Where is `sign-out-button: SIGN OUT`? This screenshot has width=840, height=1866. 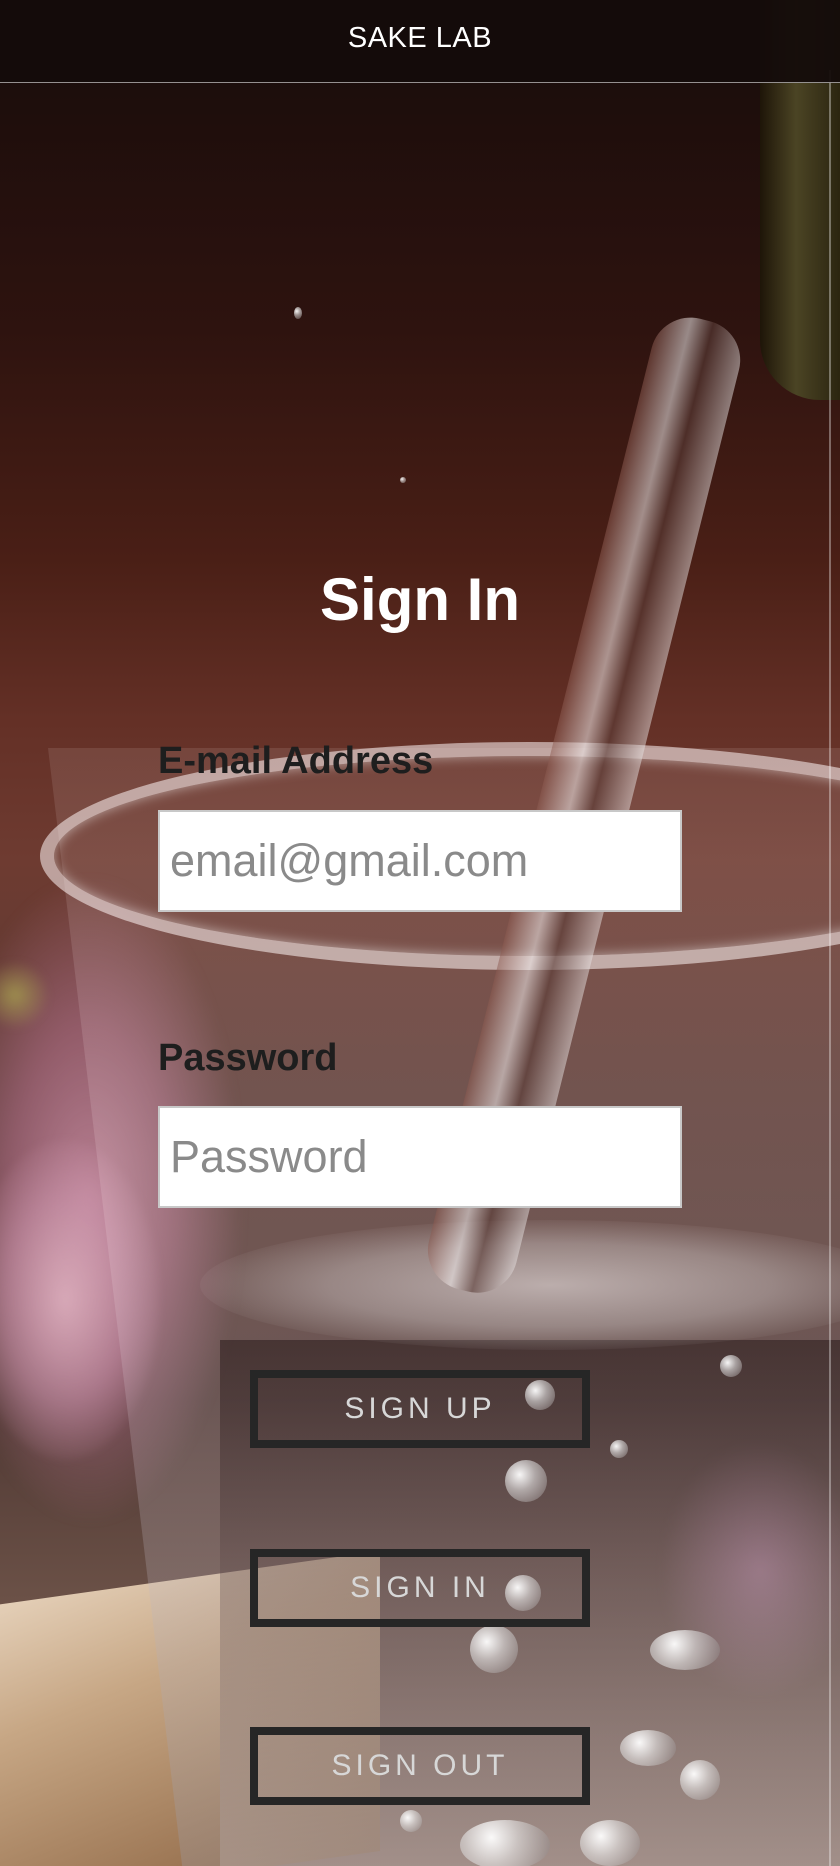
sign-out-button: SIGN OUT is located at coordinates (420, 1766).